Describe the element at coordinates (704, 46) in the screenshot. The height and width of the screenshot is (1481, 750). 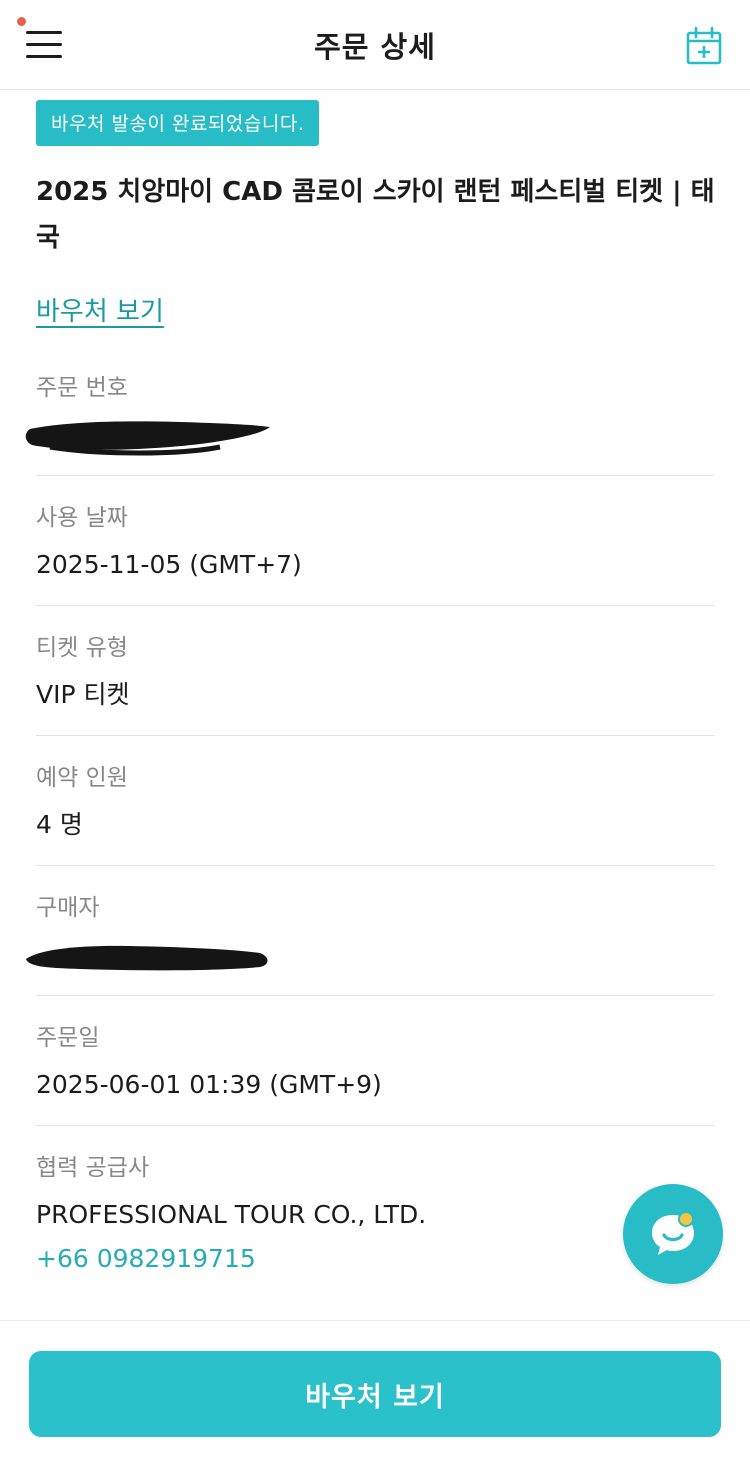
I see `calendar-add-icon` at that location.